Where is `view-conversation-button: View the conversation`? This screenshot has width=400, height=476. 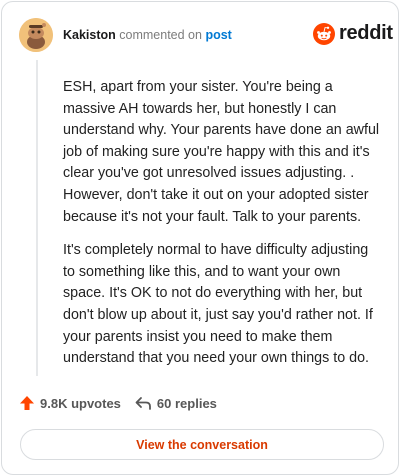 view-conversation-button: View the conversation is located at coordinates (202, 444).